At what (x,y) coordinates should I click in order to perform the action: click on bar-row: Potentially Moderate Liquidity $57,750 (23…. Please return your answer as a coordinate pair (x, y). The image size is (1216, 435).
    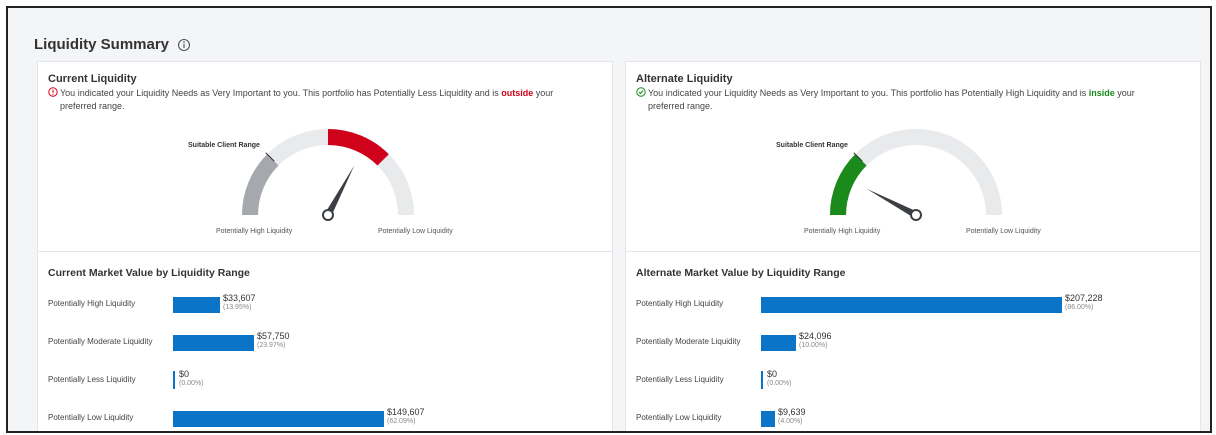
    Looking at the image, I should click on (325, 343).